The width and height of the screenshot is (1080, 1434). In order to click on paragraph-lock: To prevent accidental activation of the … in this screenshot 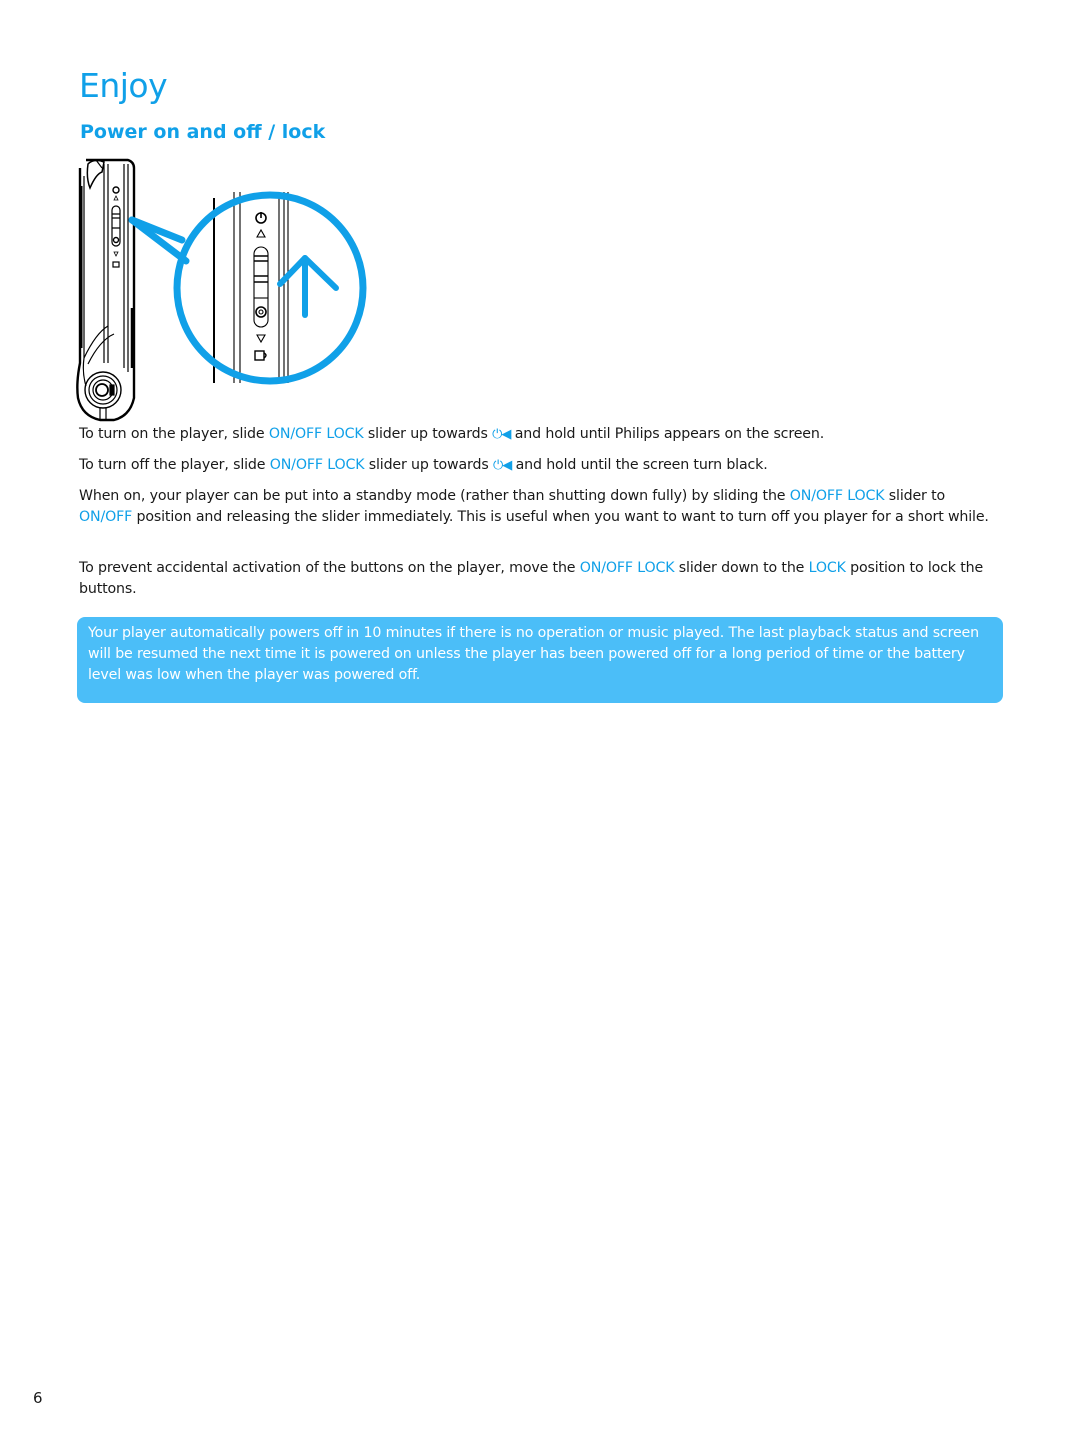, I will do `click(539, 579)`.